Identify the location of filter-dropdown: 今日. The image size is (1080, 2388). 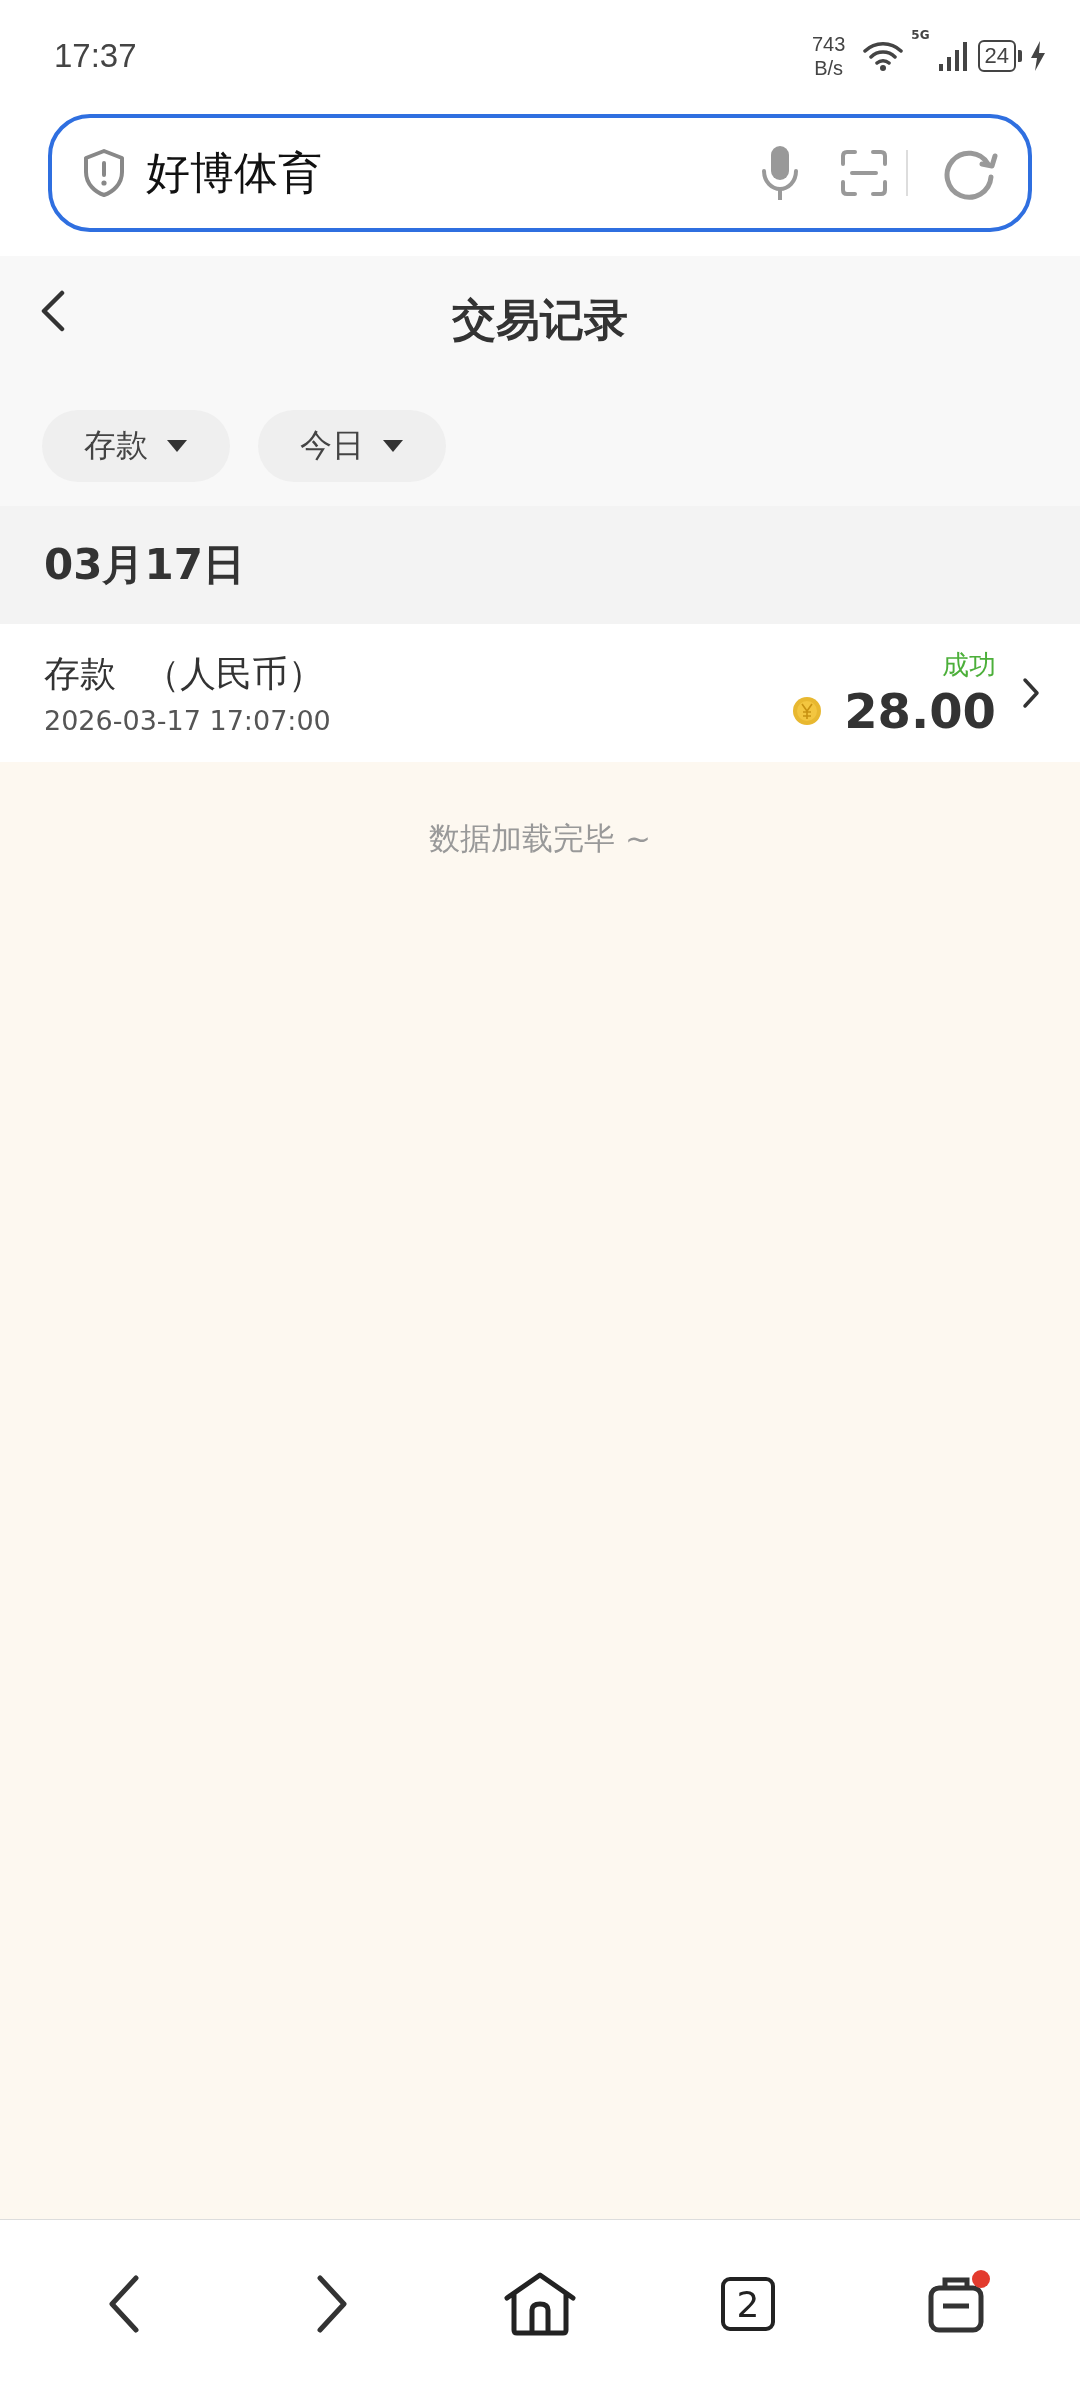
(352, 446).